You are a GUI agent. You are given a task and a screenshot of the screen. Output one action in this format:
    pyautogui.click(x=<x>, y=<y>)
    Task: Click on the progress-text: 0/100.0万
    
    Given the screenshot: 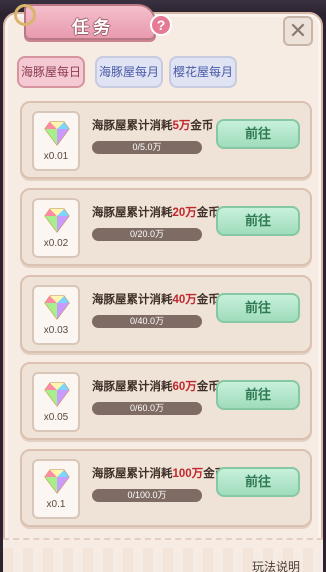 What is the action you would take?
    pyautogui.click(x=147, y=495)
    